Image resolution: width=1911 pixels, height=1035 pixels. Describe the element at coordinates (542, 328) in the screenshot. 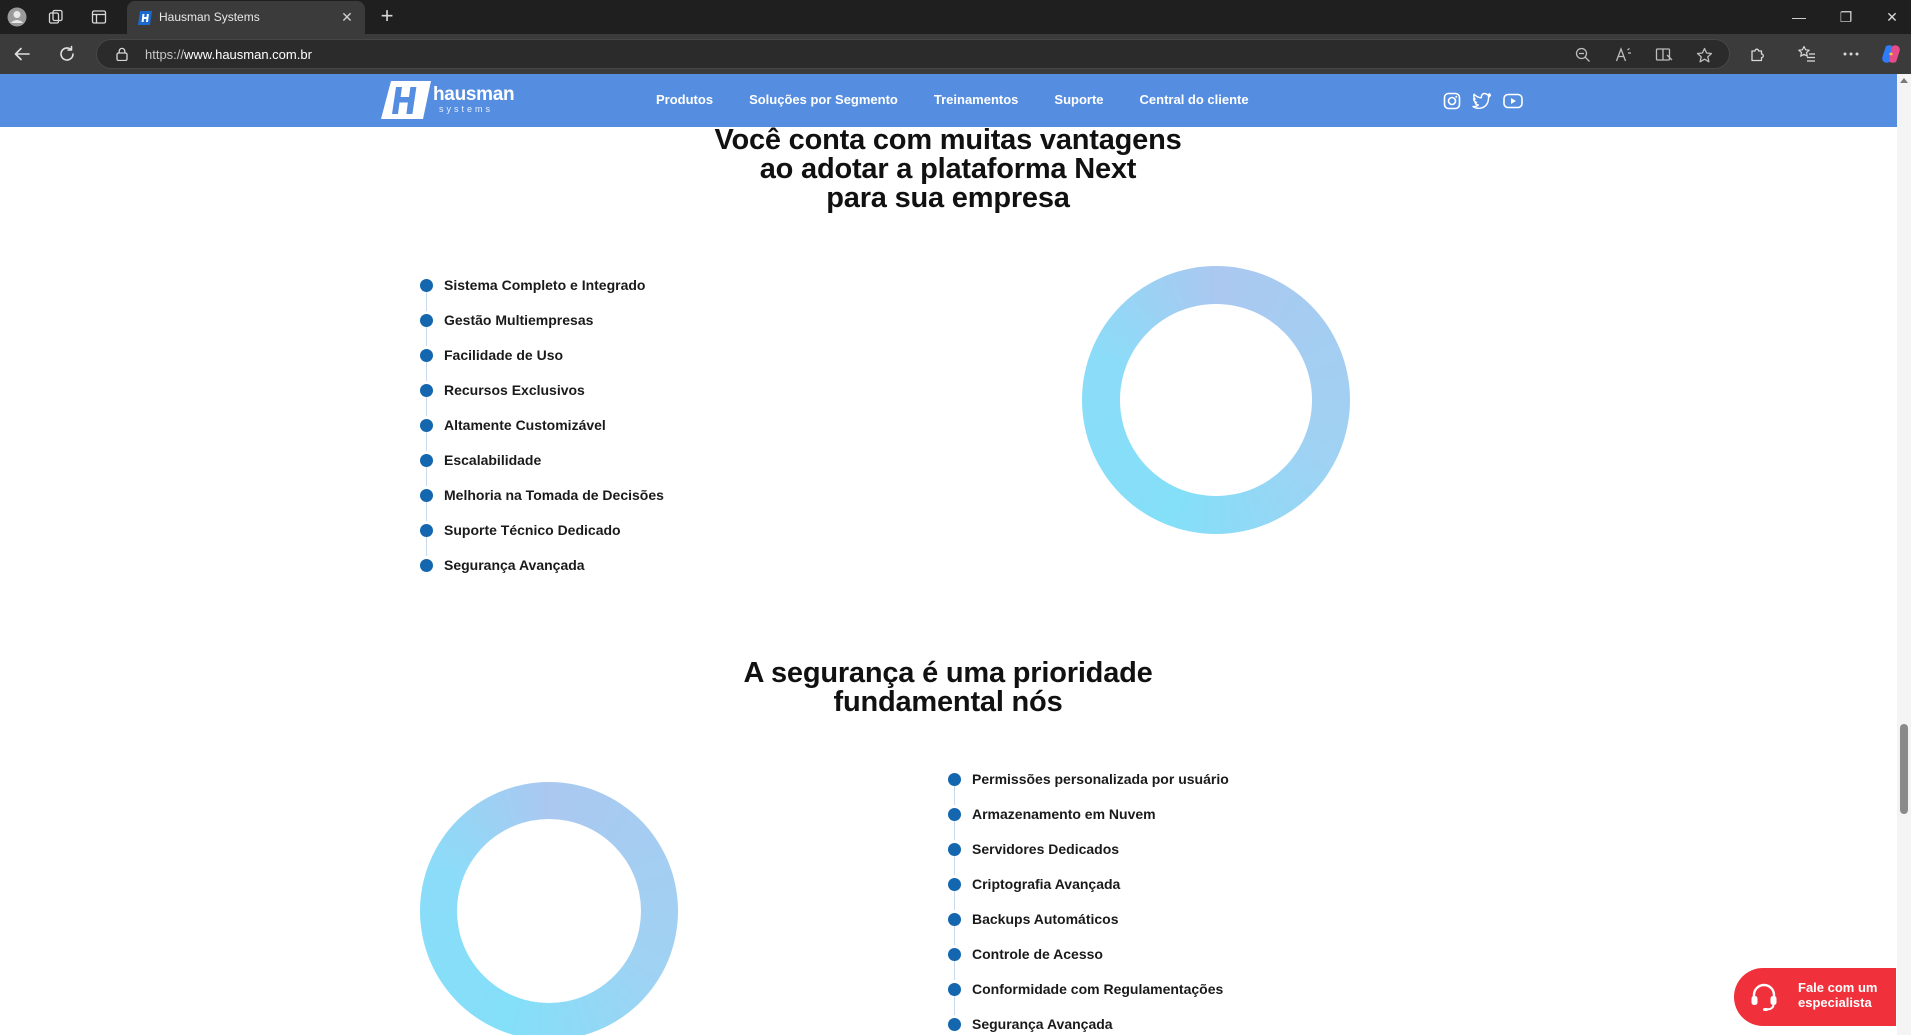

I see `list-item: Gestão Multiempresas` at that location.